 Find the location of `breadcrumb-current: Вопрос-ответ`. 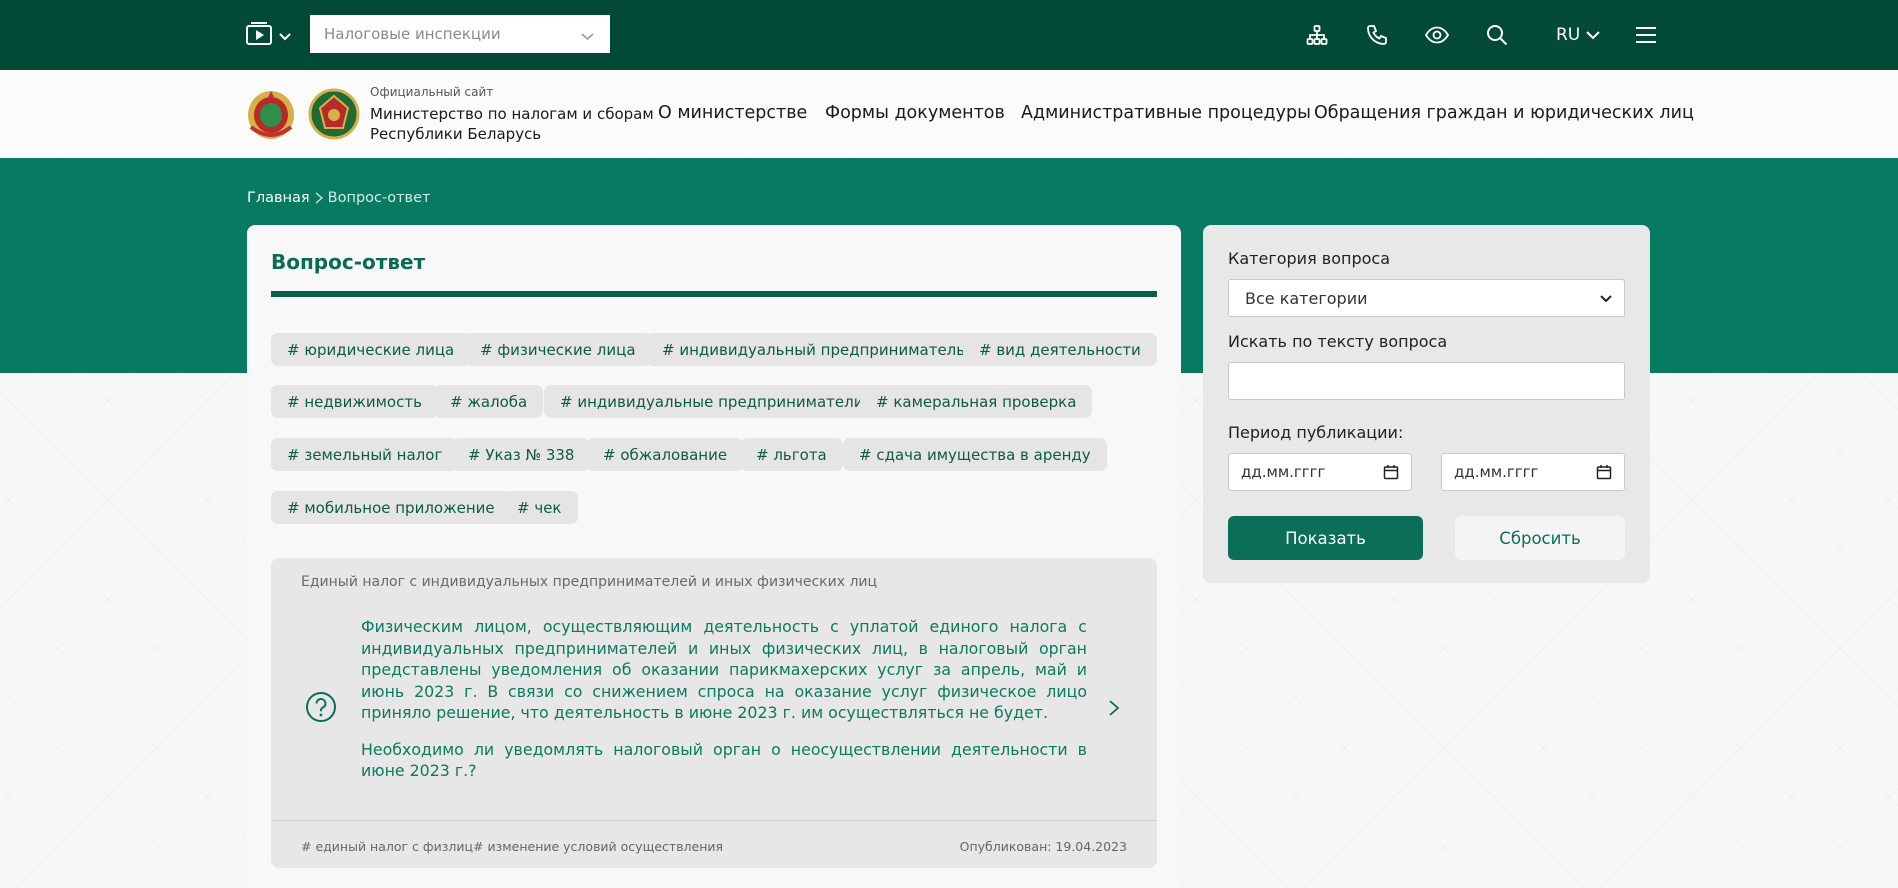

breadcrumb-current: Вопрос-ответ is located at coordinates (379, 198).